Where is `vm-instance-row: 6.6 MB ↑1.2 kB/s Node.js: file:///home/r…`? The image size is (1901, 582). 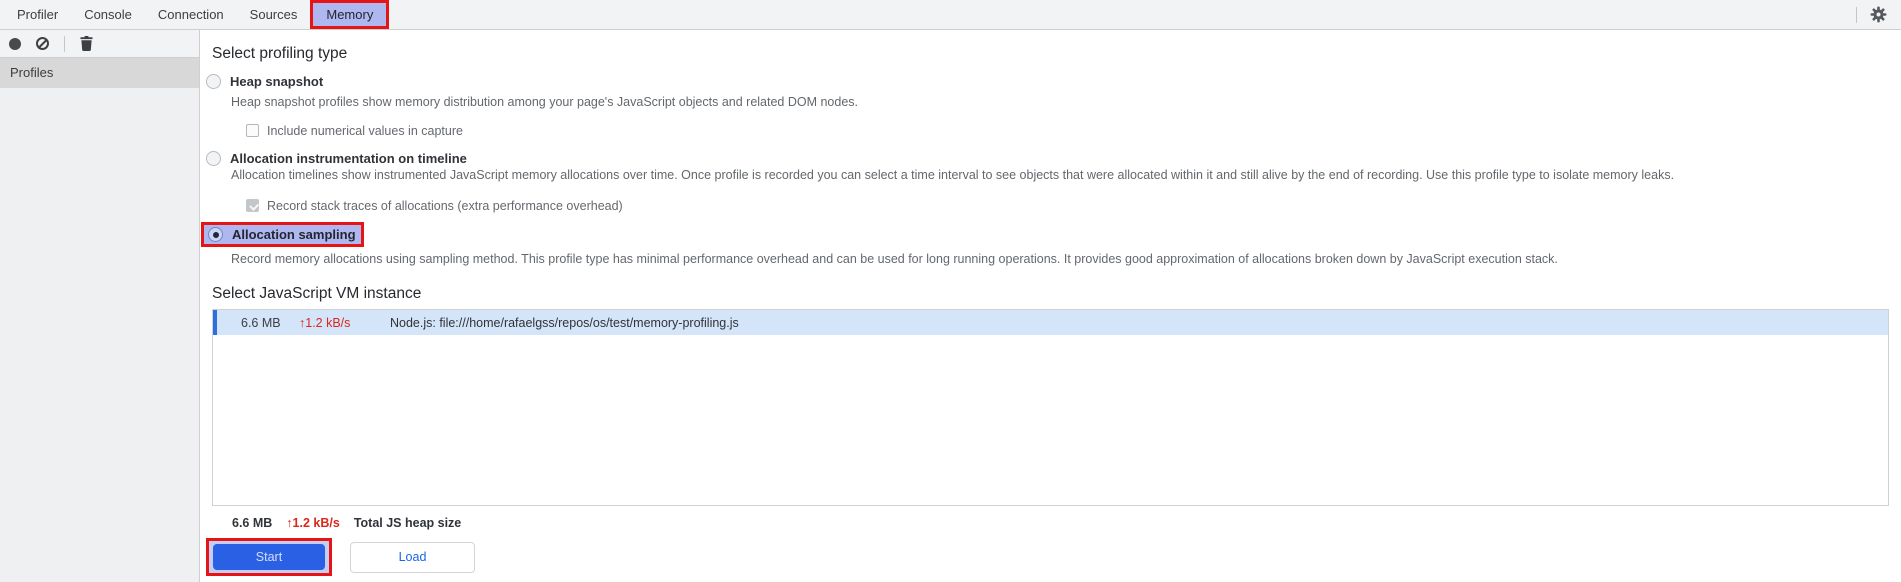 vm-instance-row: 6.6 MB ↑1.2 kB/s Node.js: file:///home/r… is located at coordinates (1050, 322).